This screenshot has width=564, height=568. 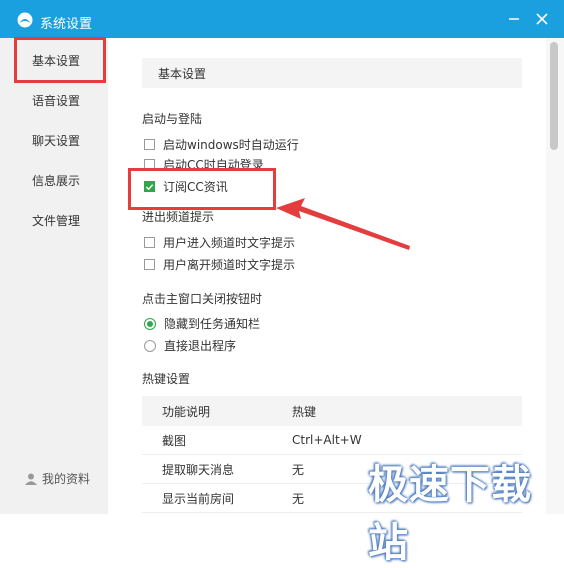 I want to click on table-row: 截图 Ctrl+Alt+W, so click(x=332, y=440).